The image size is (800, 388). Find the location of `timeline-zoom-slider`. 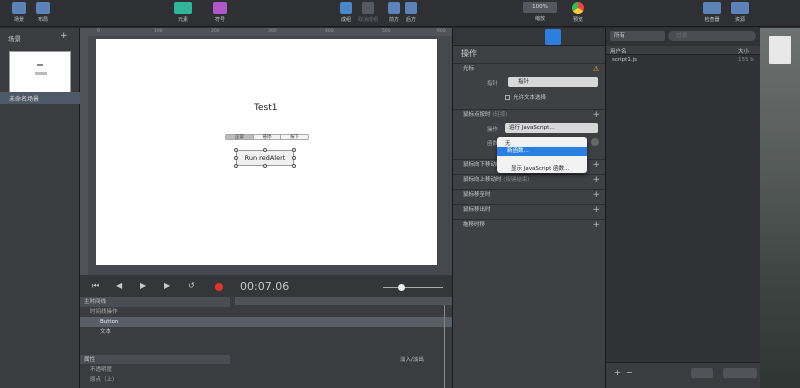

timeline-zoom-slider is located at coordinates (413, 287).